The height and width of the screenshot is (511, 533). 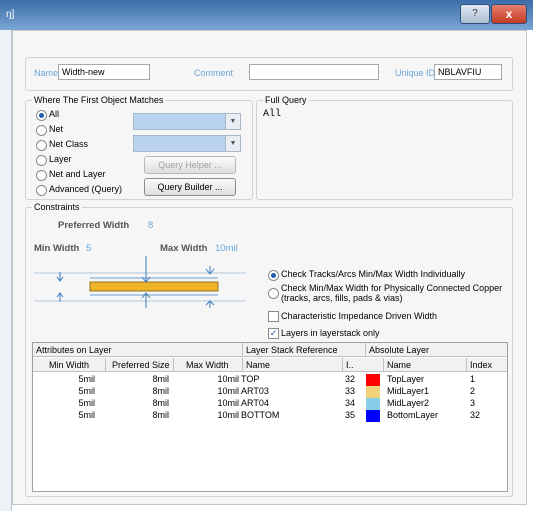 I want to click on preferred-width-value: 8, so click(x=150, y=225).